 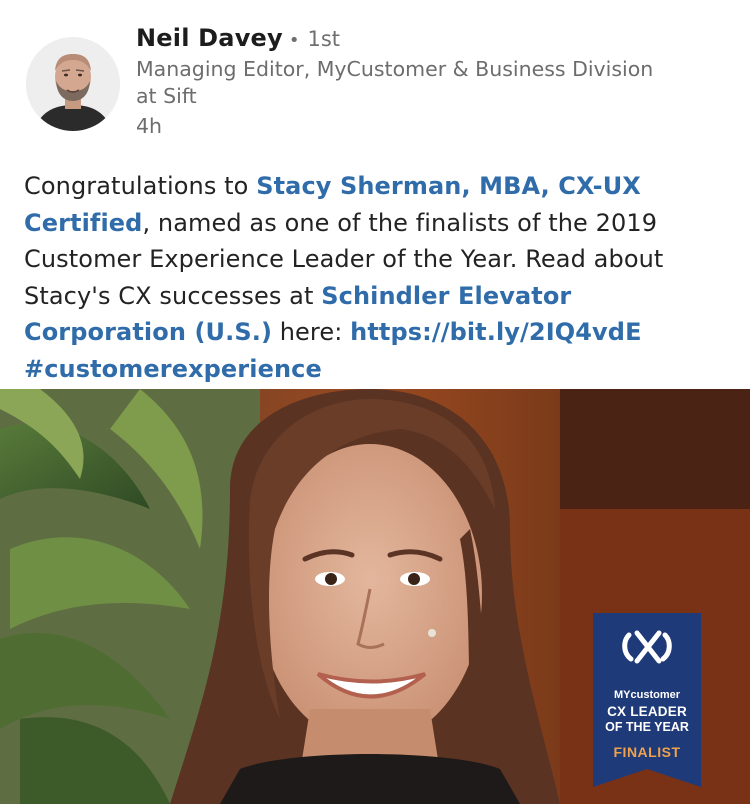 What do you see at coordinates (311, 332) in the screenshot?
I see `post-text-here: here:` at bounding box center [311, 332].